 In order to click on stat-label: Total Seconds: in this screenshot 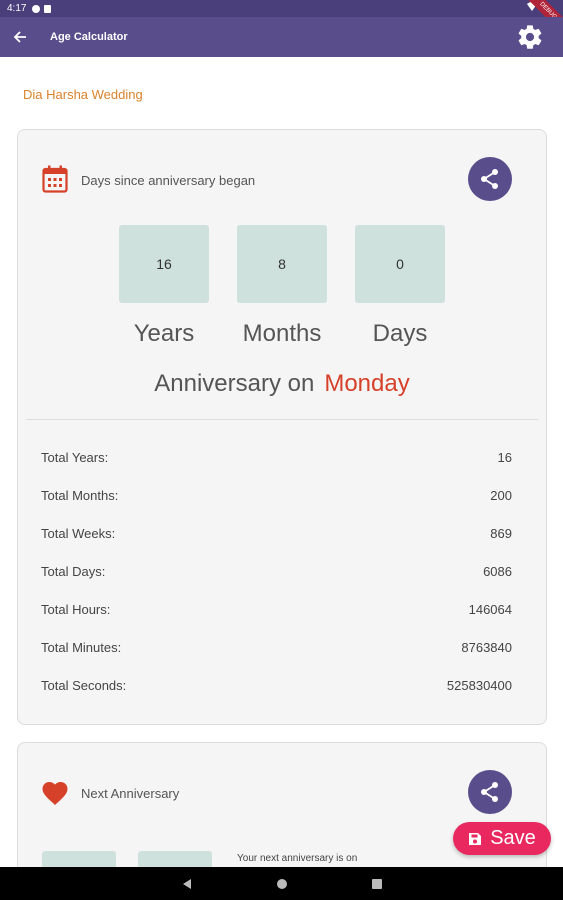, I will do `click(84, 685)`.